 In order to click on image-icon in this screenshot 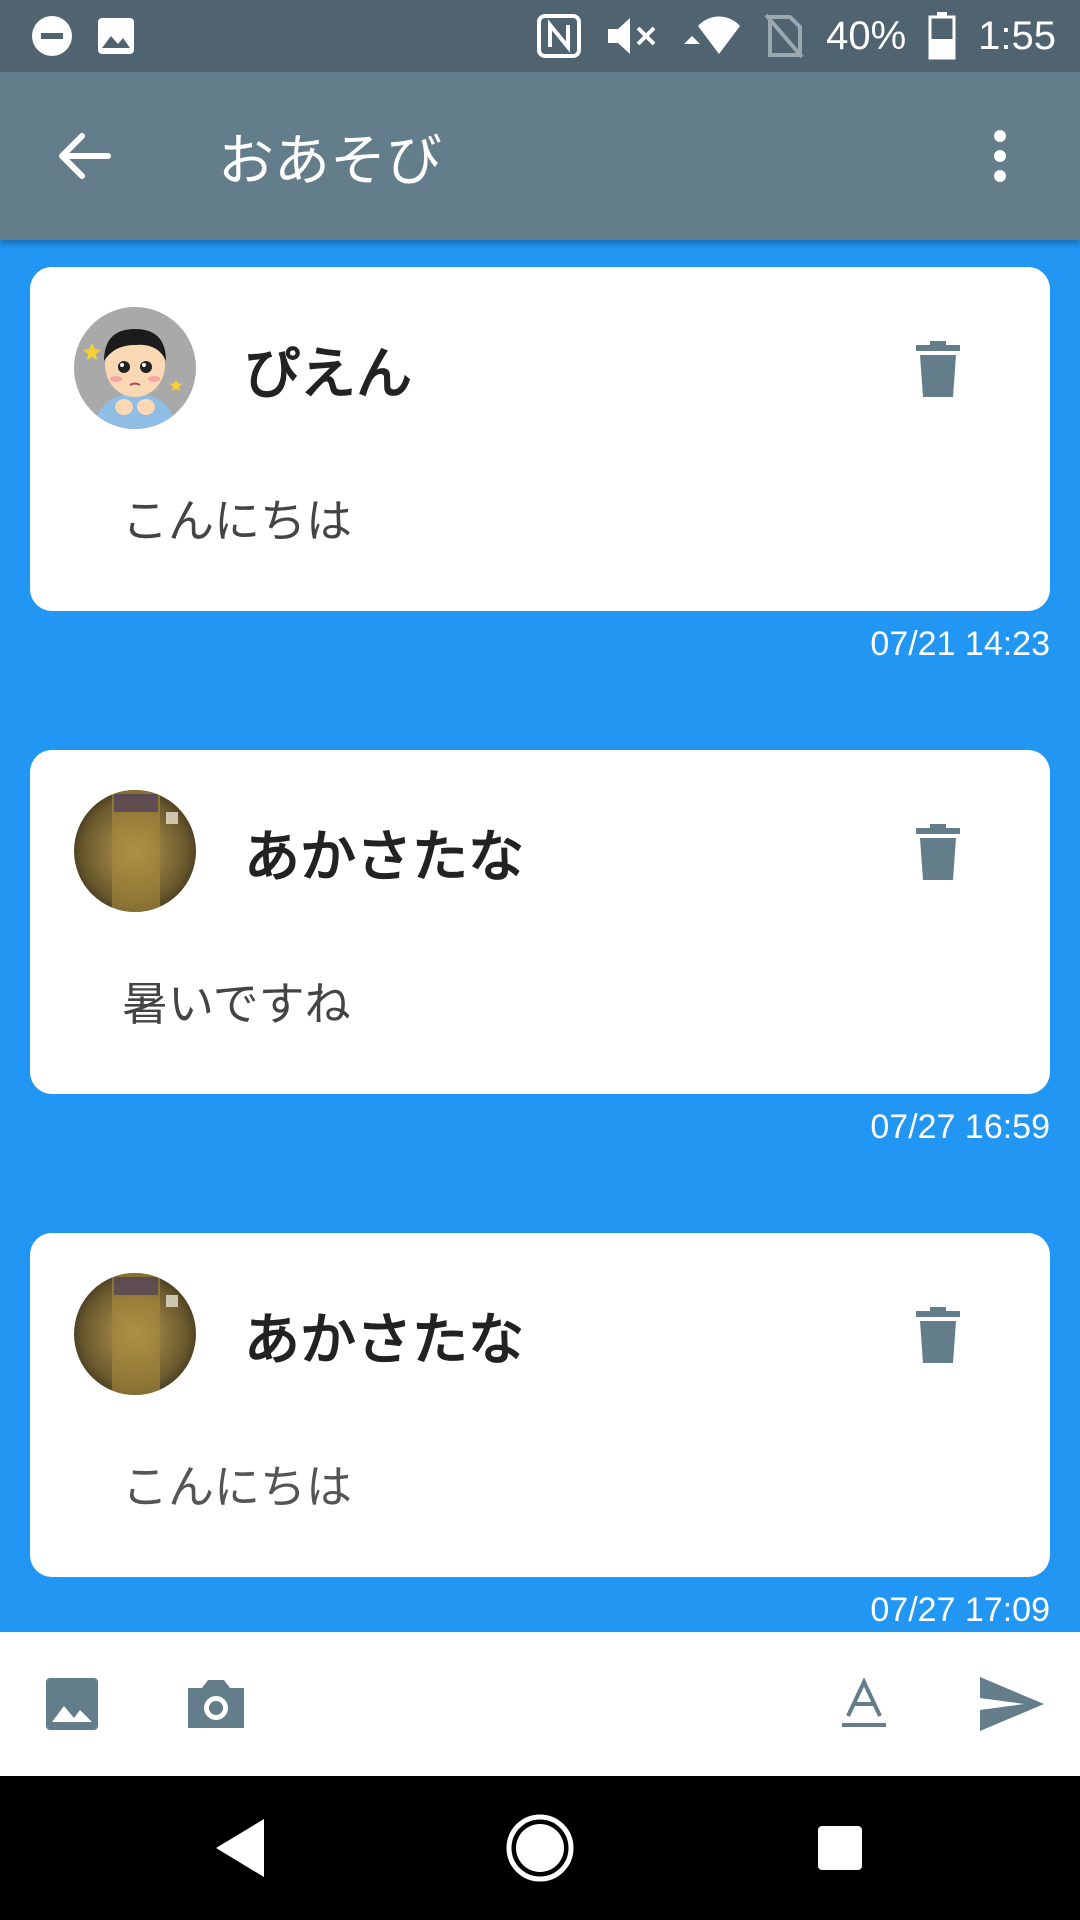, I will do `click(116, 36)`.